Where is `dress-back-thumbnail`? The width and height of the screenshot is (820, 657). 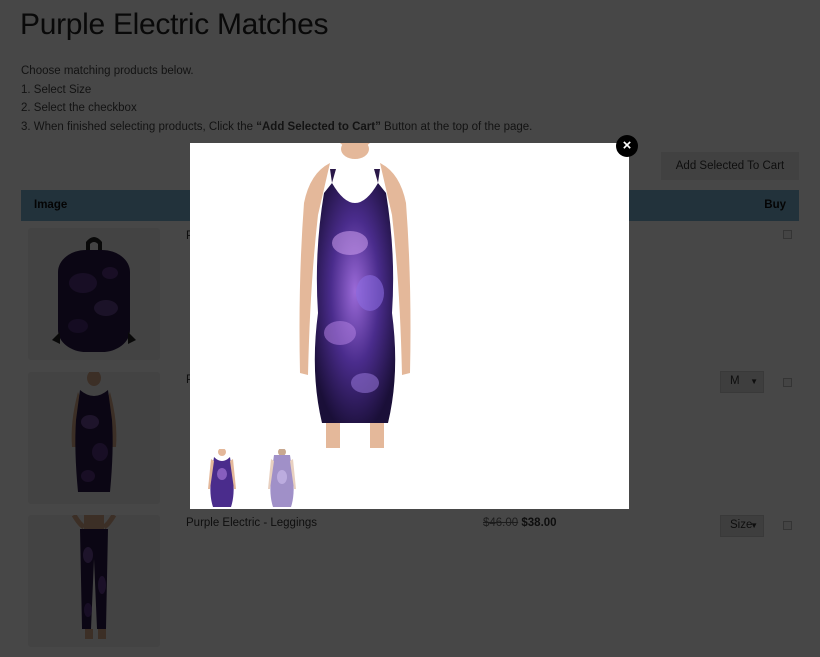 dress-back-thumbnail is located at coordinates (282, 479).